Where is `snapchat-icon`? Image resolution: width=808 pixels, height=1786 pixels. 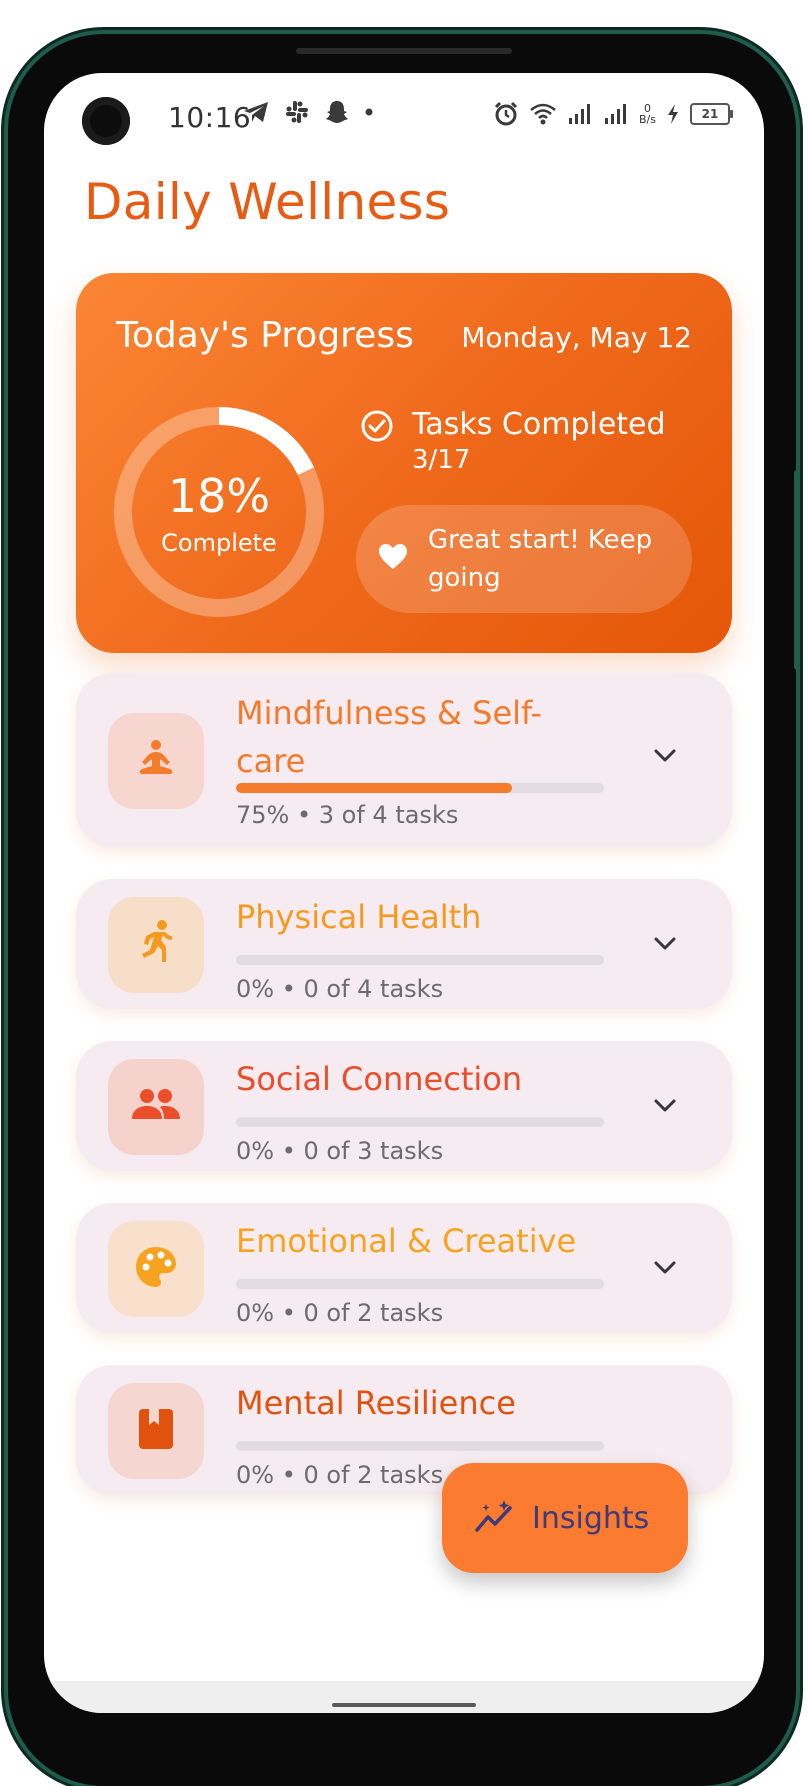 snapchat-icon is located at coordinates (337, 112).